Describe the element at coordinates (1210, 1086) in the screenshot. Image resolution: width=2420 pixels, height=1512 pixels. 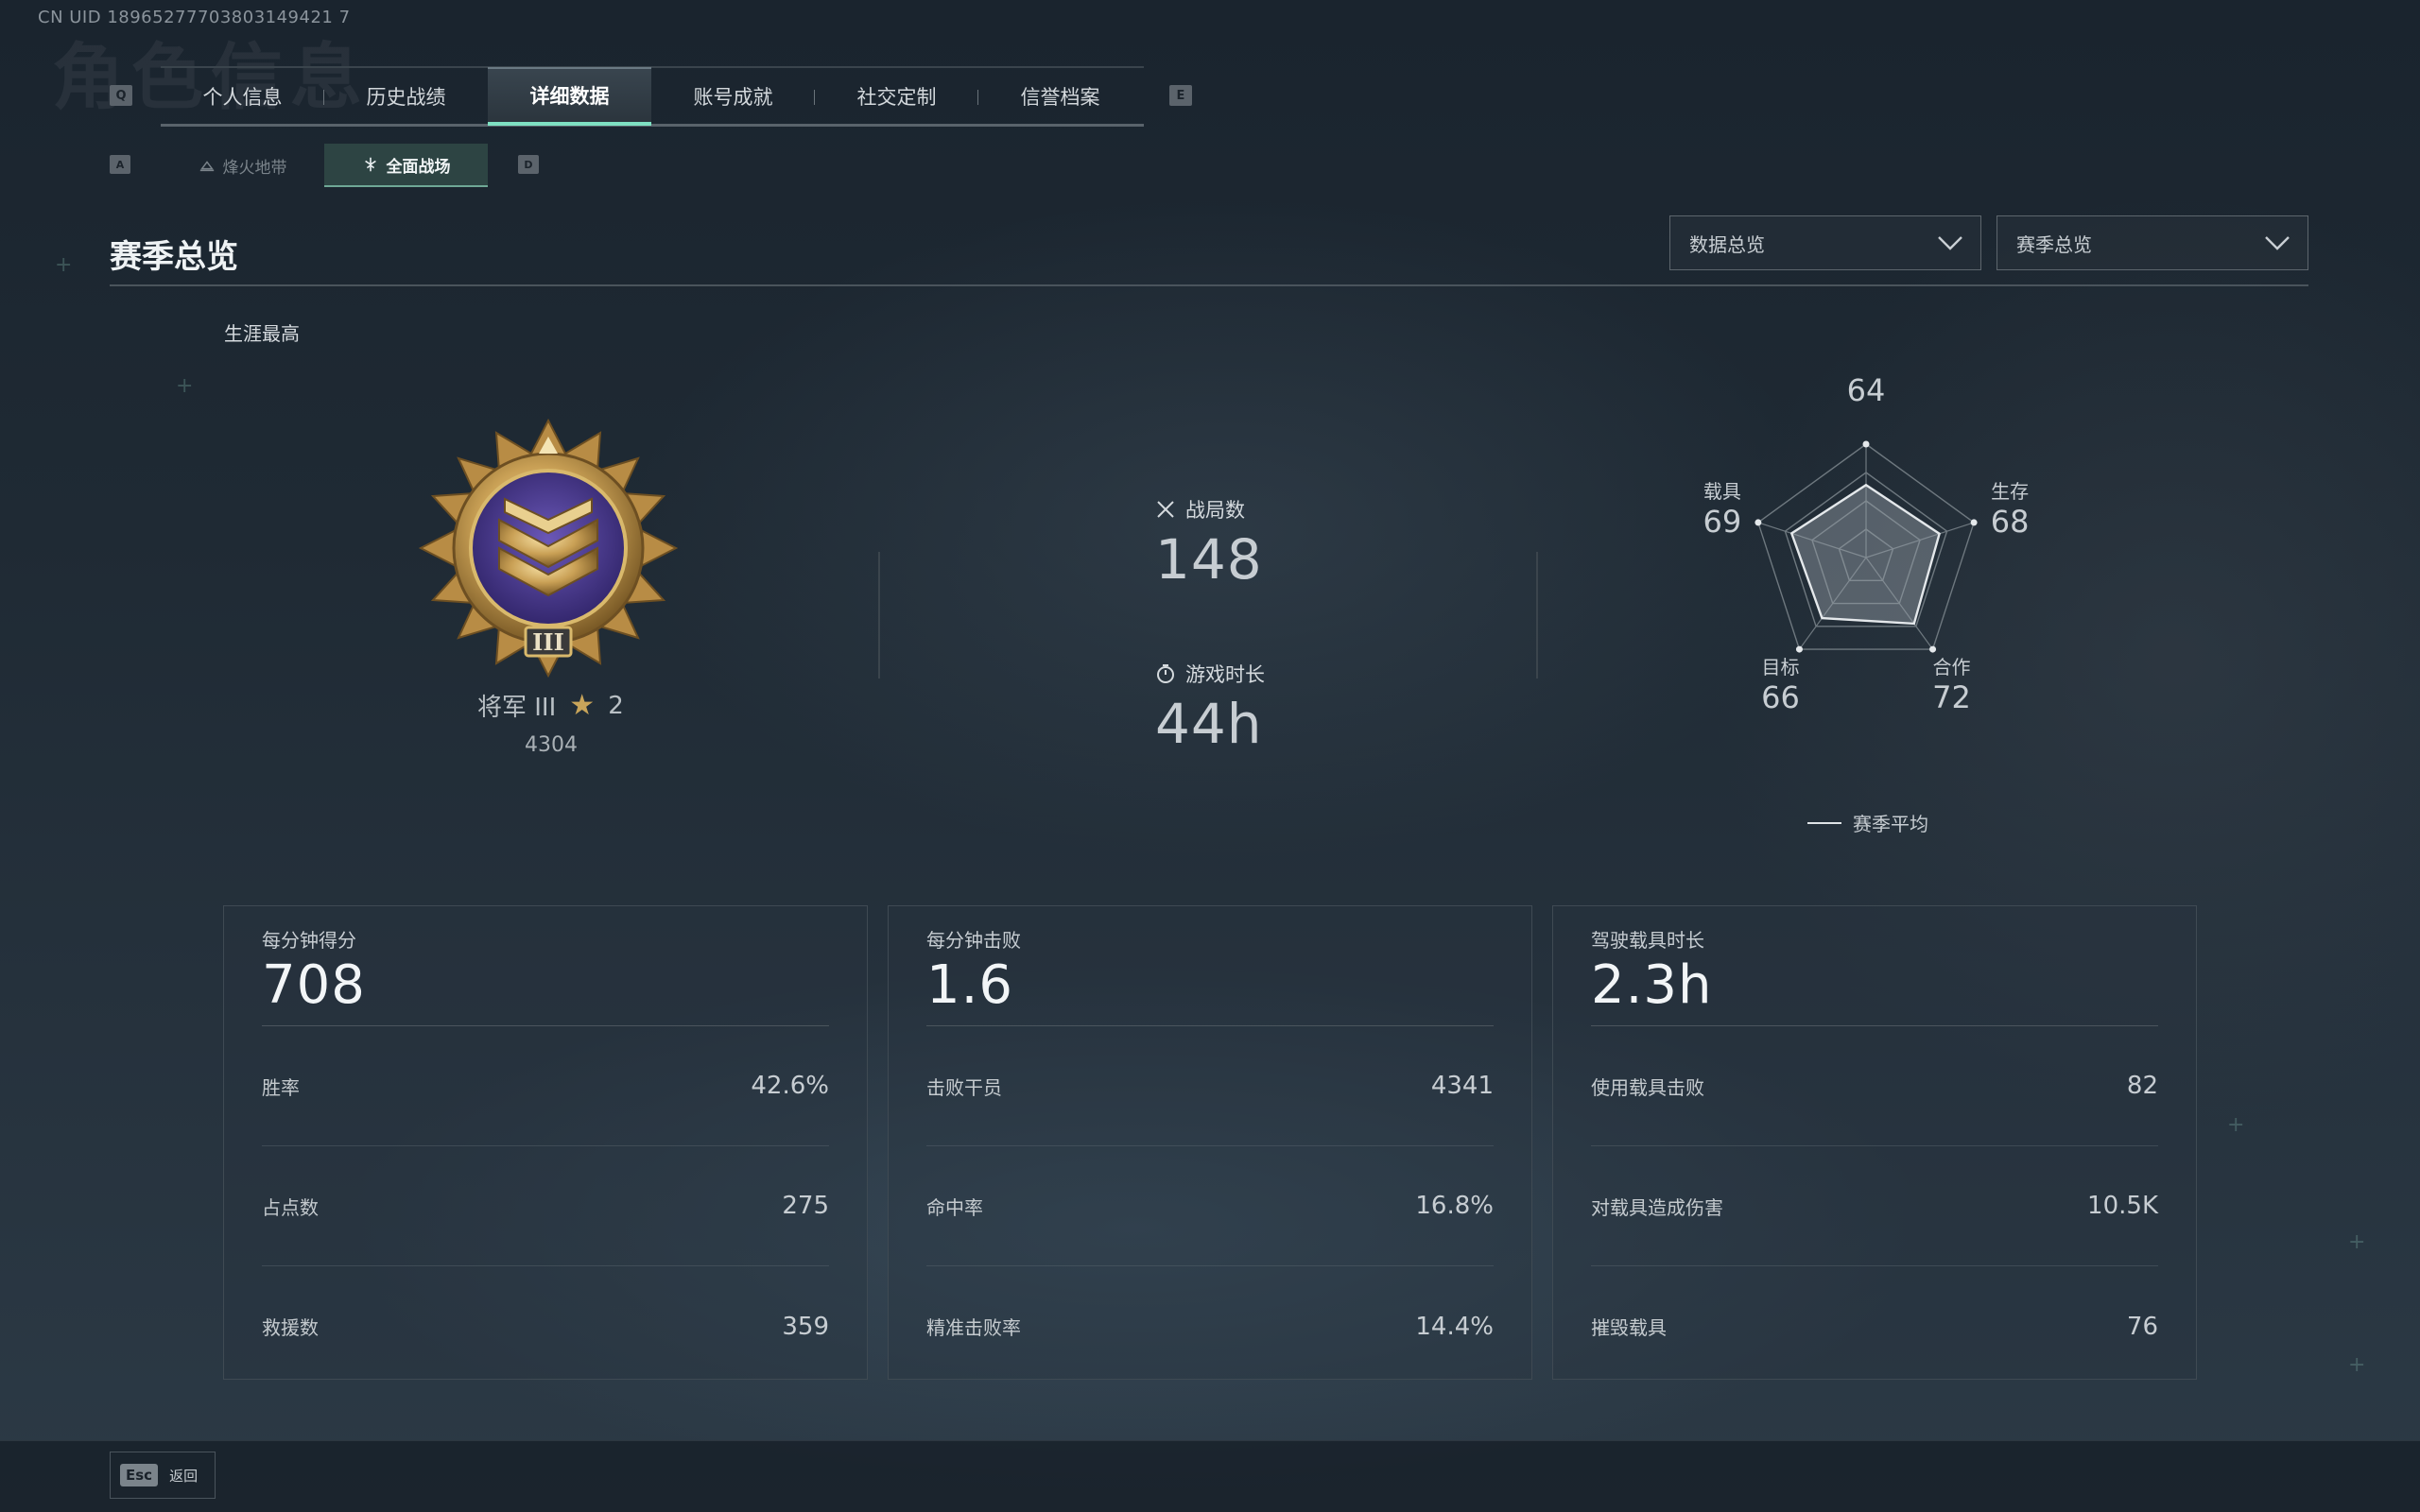
I see `card-row: 击败干员 4341` at that location.